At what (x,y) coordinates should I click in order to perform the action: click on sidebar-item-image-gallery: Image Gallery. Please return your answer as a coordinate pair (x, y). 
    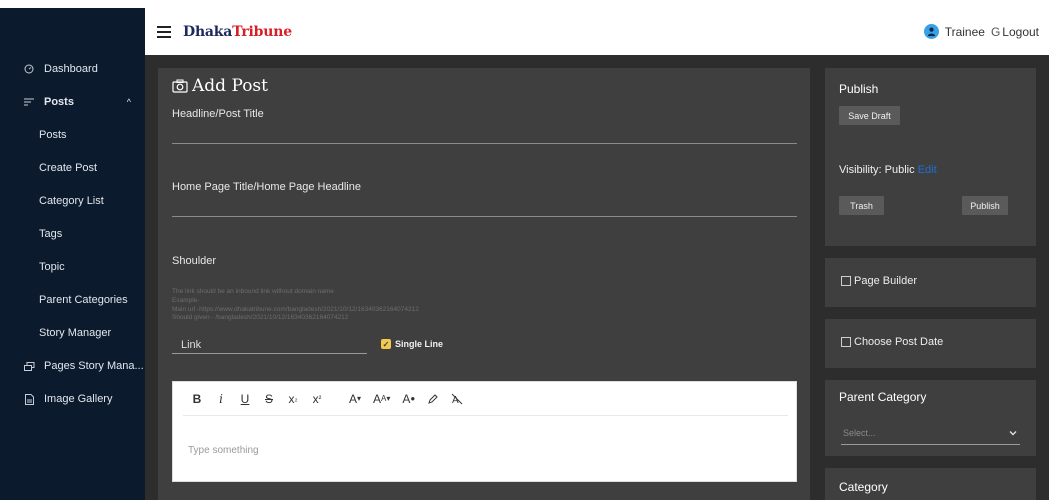
    Looking at the image, I should click on (72, 399).